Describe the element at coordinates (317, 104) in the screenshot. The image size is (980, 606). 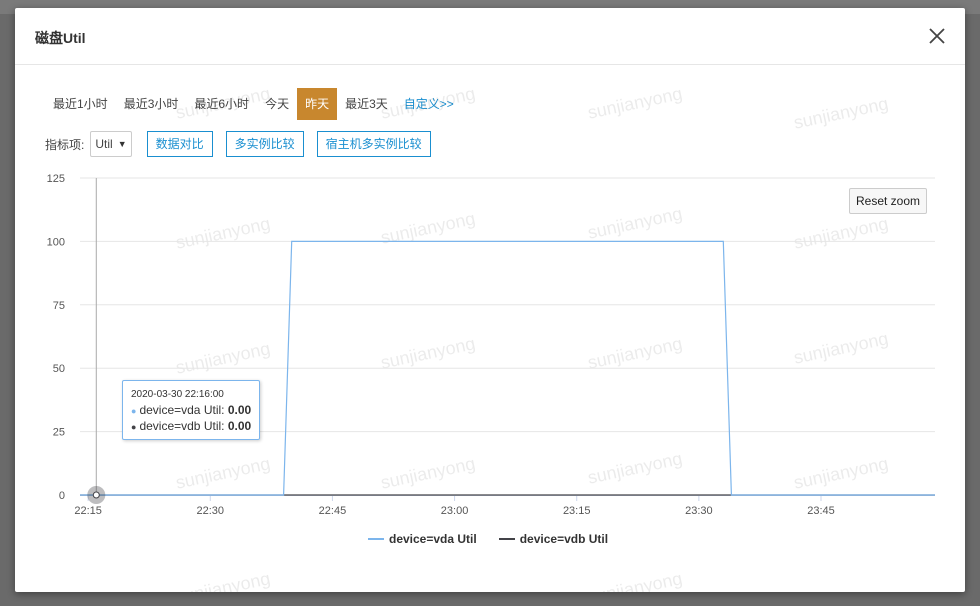
I see `range-yesterday: 昨天` at that location.